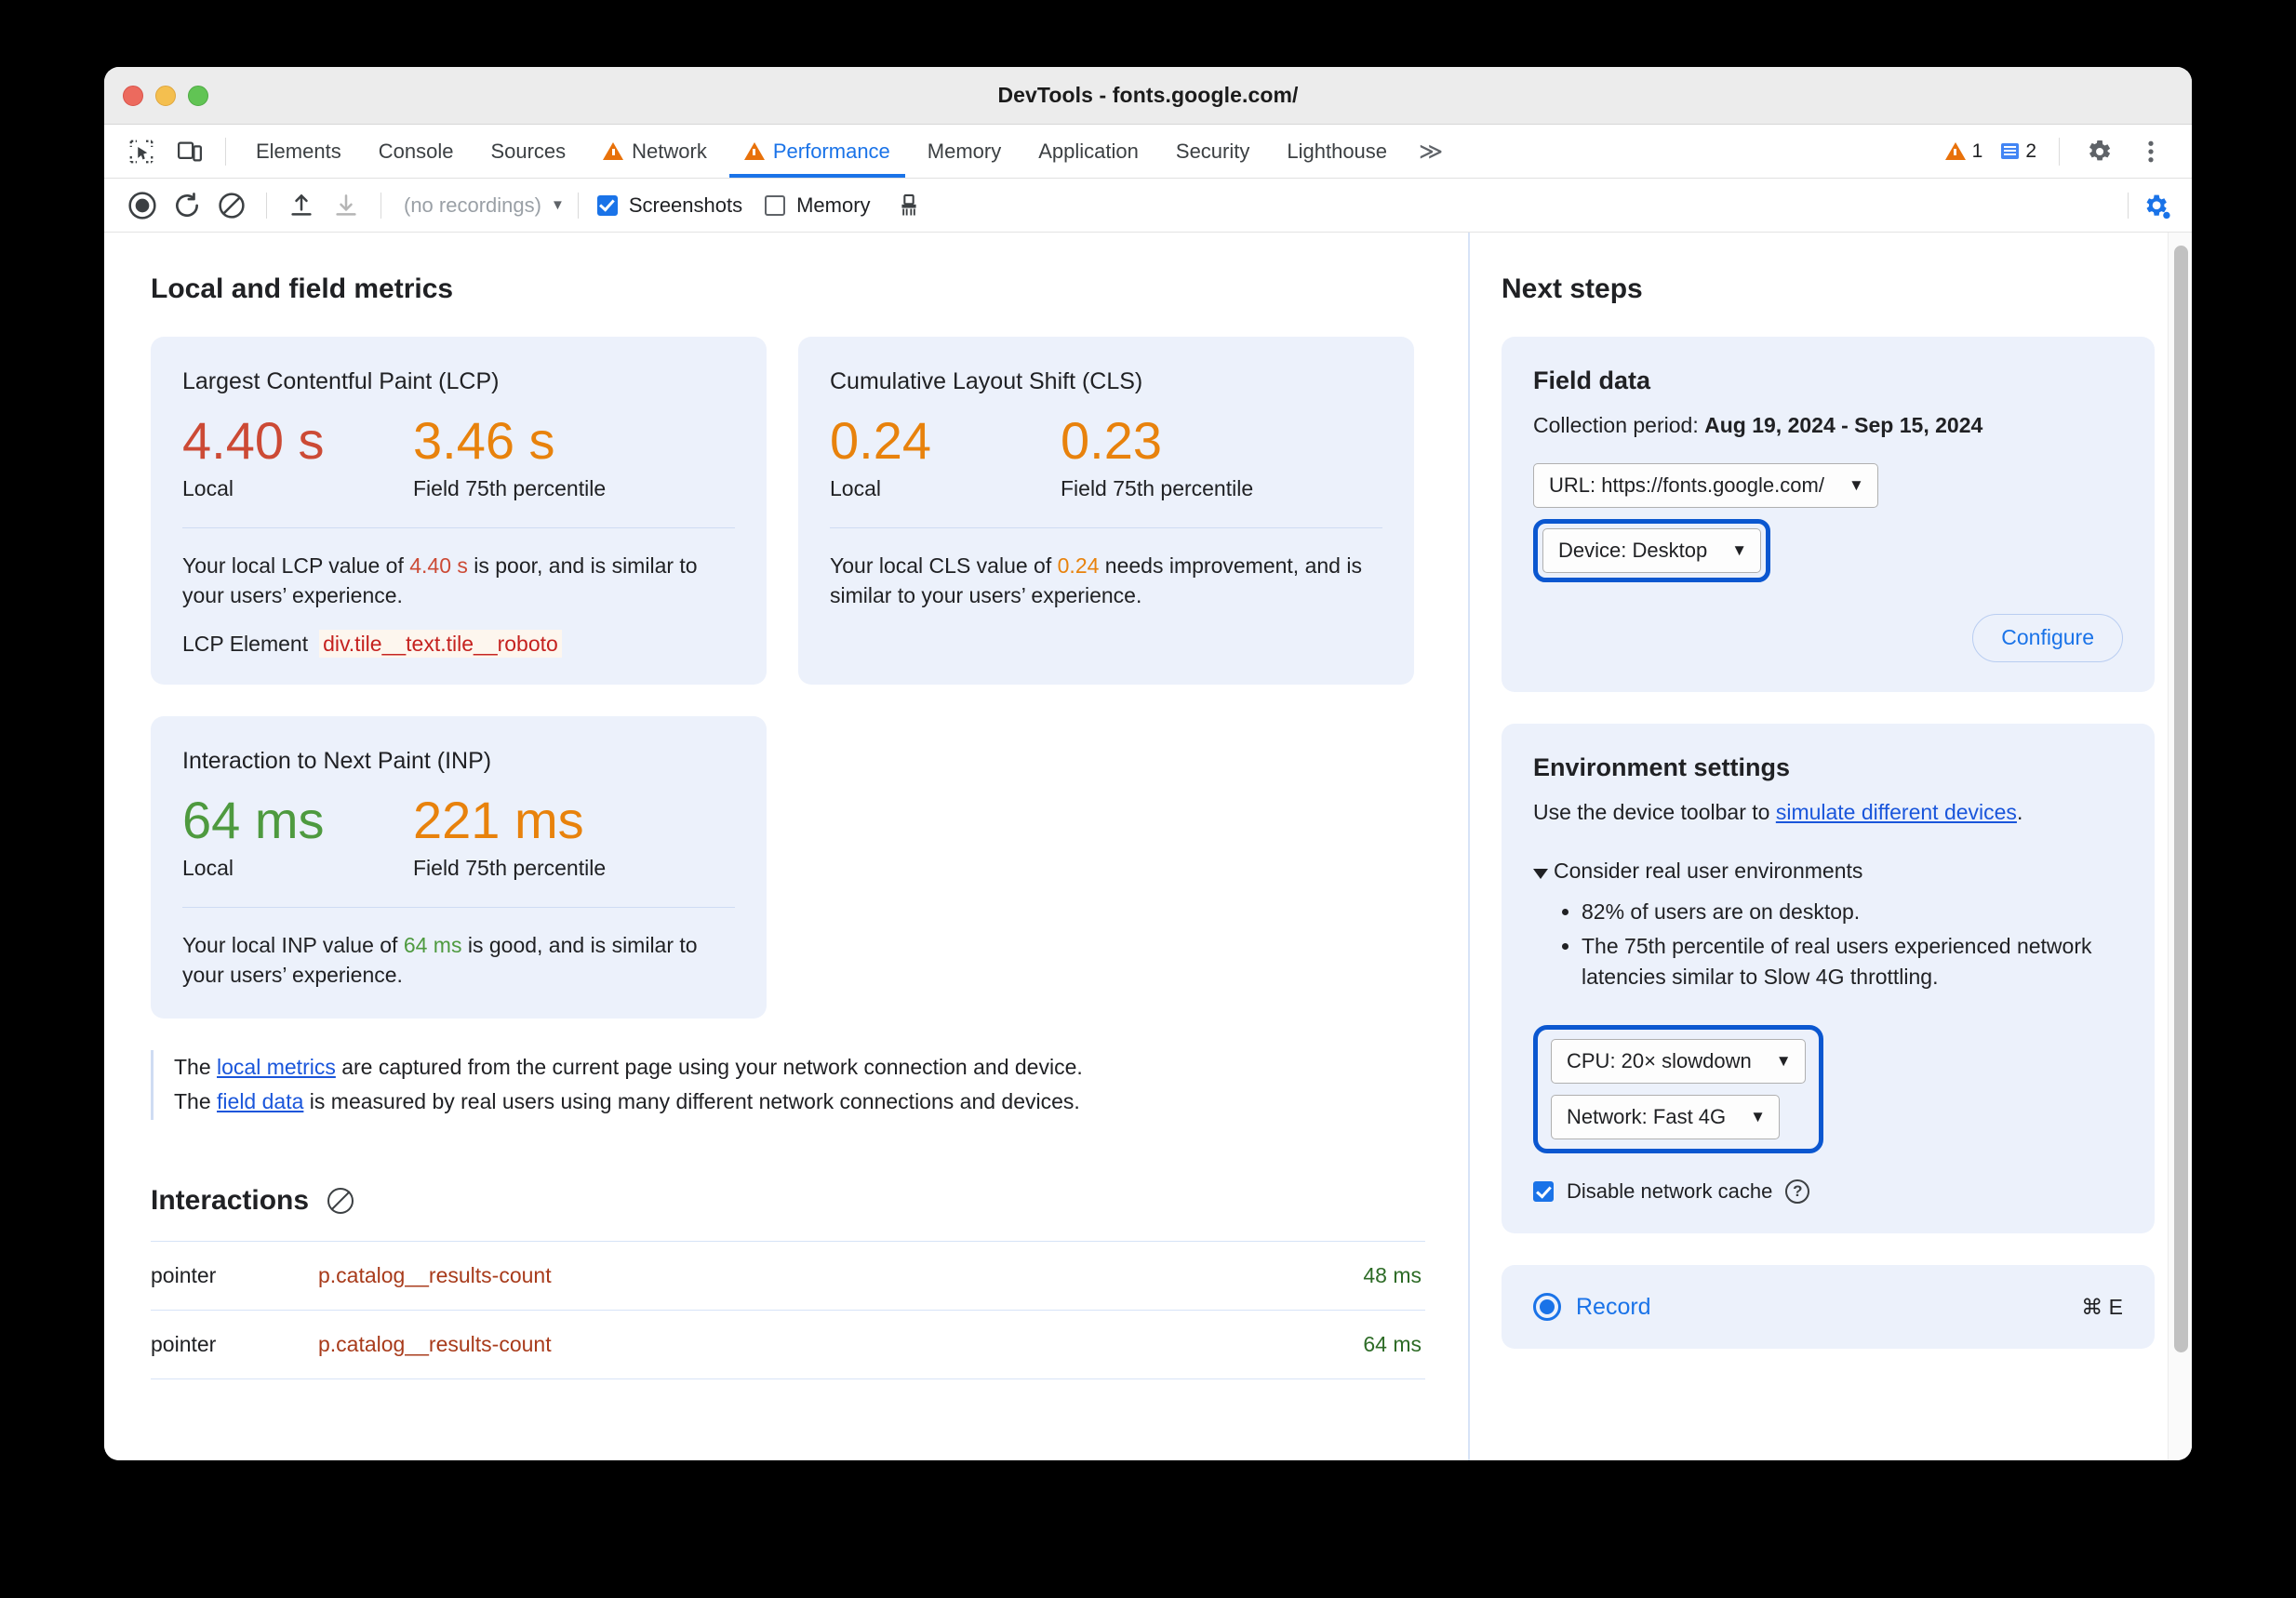 This screenshot has width=2296, height=1598. Describe the element at coordinates (2019, 151) in the screenshot. I see `message-counter: 2` at that location.